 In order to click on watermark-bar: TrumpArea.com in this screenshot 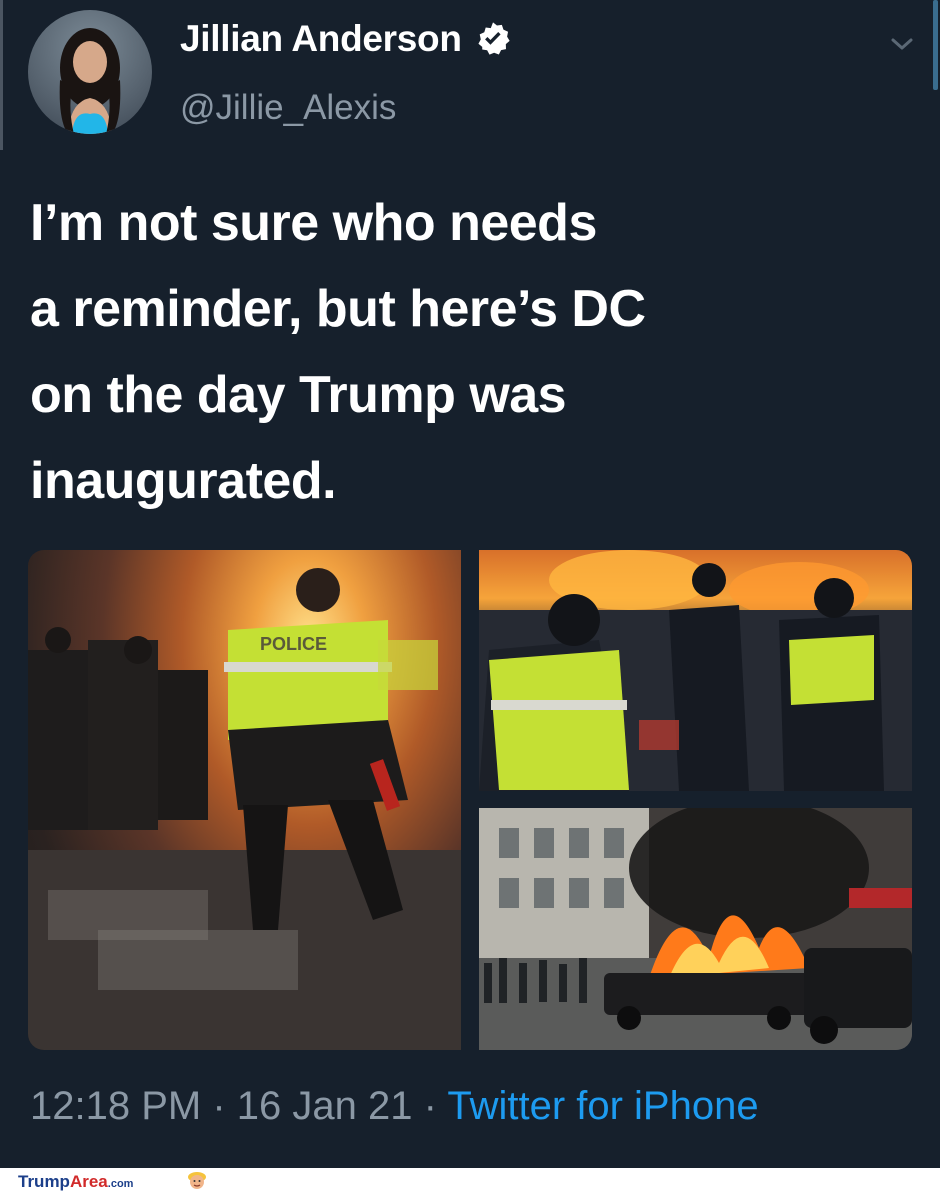, I will do `click(470, 1181)`.